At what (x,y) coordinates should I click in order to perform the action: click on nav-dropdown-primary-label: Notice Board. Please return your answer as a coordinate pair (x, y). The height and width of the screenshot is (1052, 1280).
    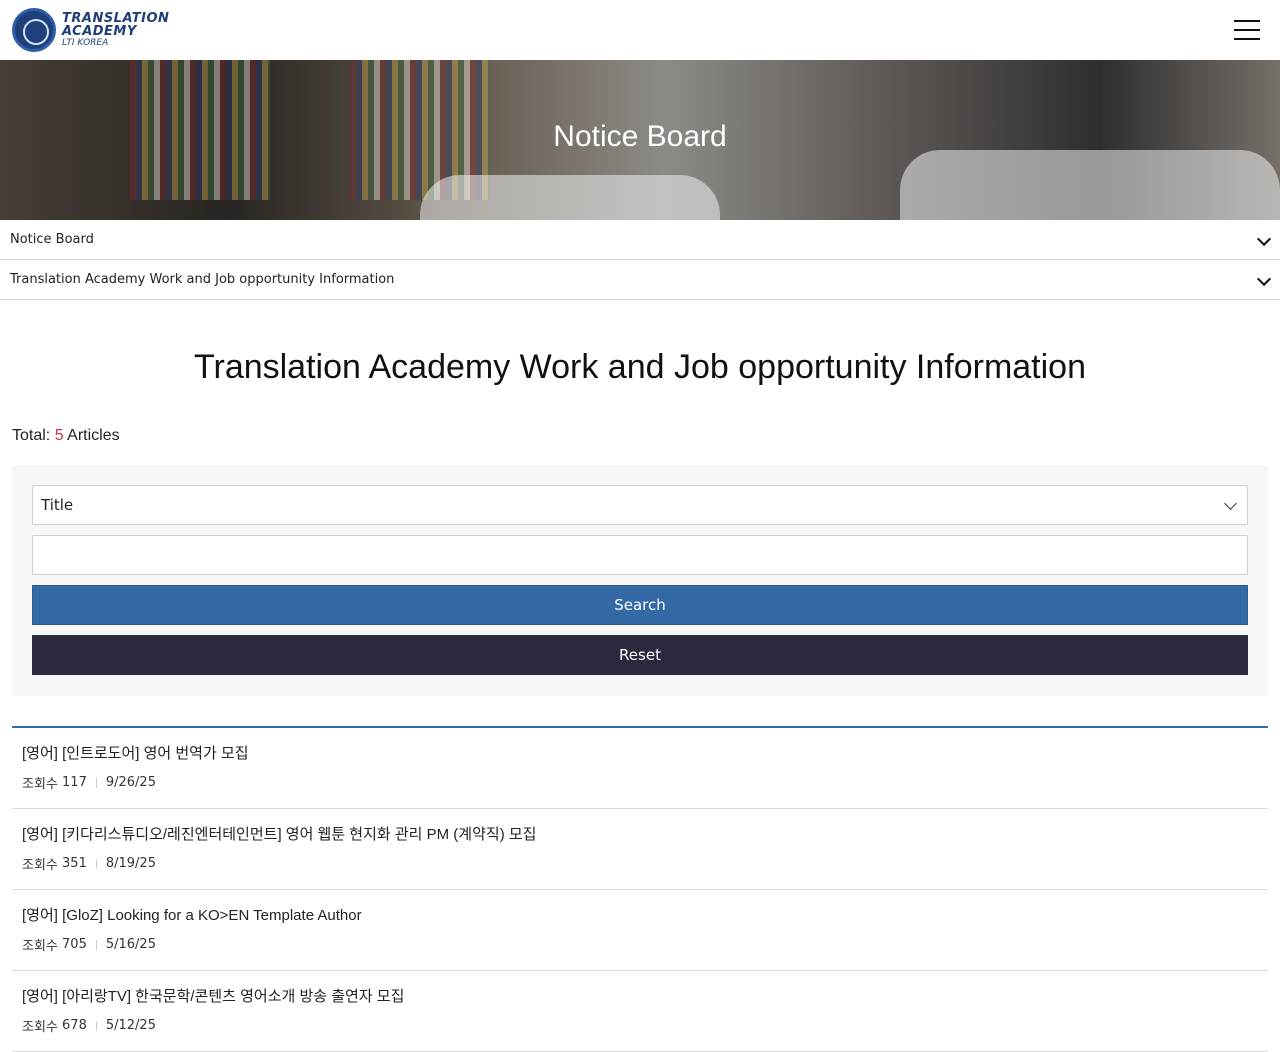
    Looking at the image, I should click on (52, 239).